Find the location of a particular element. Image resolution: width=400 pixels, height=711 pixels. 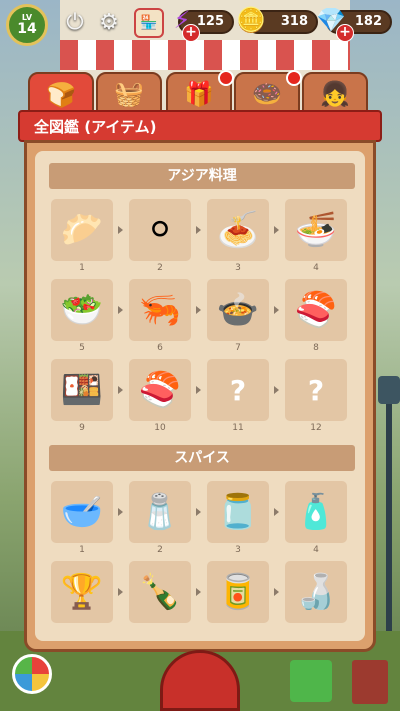

add-gems-button: + is located at coordinates (345, 33).